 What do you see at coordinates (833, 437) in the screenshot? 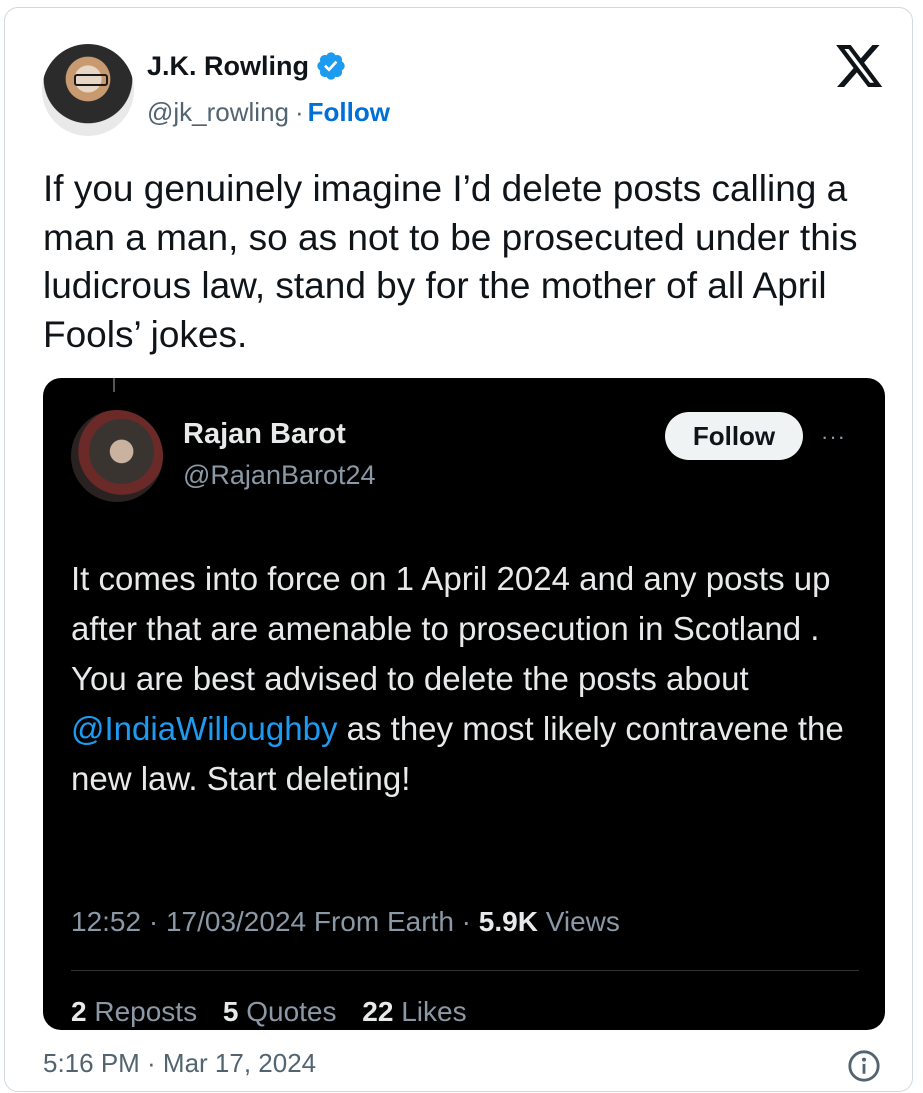
I see `more-icon: ···` at bounding box center [833, 437].